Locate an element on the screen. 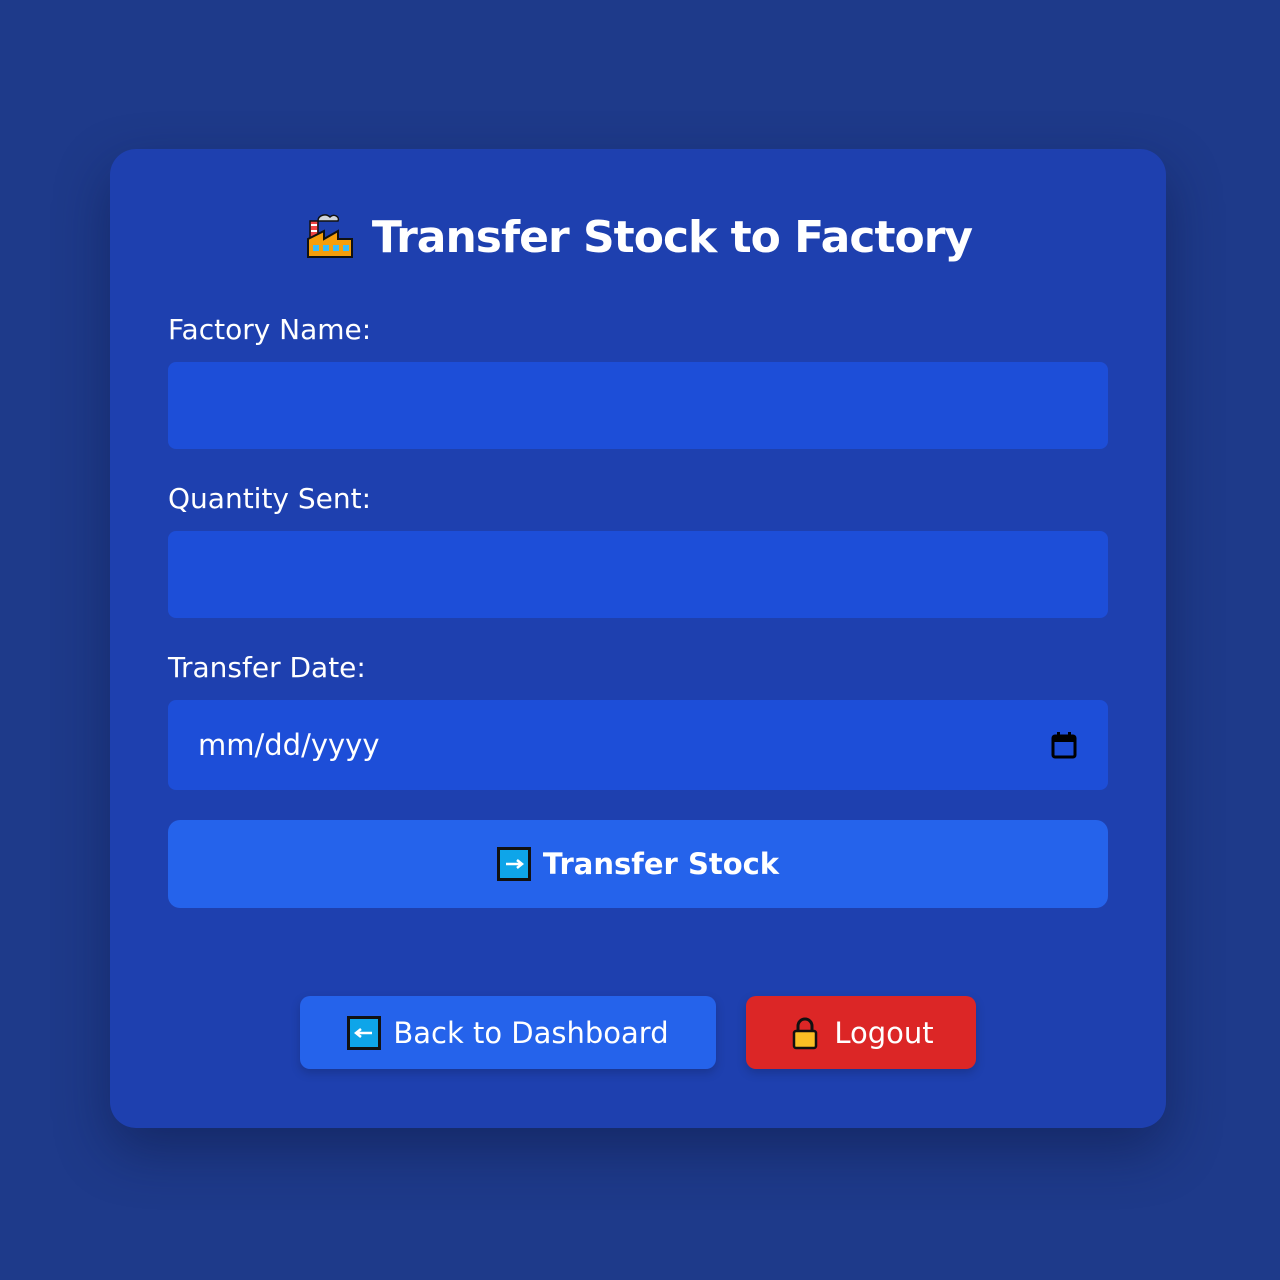 The width and height of the screenshot is (1280, 1280). back-to-dashboard-label: Back to Dashboard is located at coordinates (531, 1032).